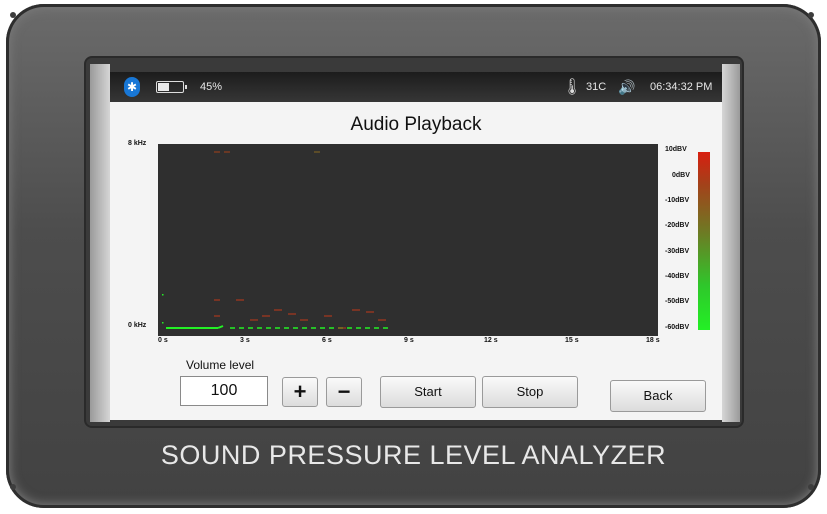  Describe the element at coordinates (132, 87) in the screenshot. I see `bluetooth-icon: ✱` at that location.